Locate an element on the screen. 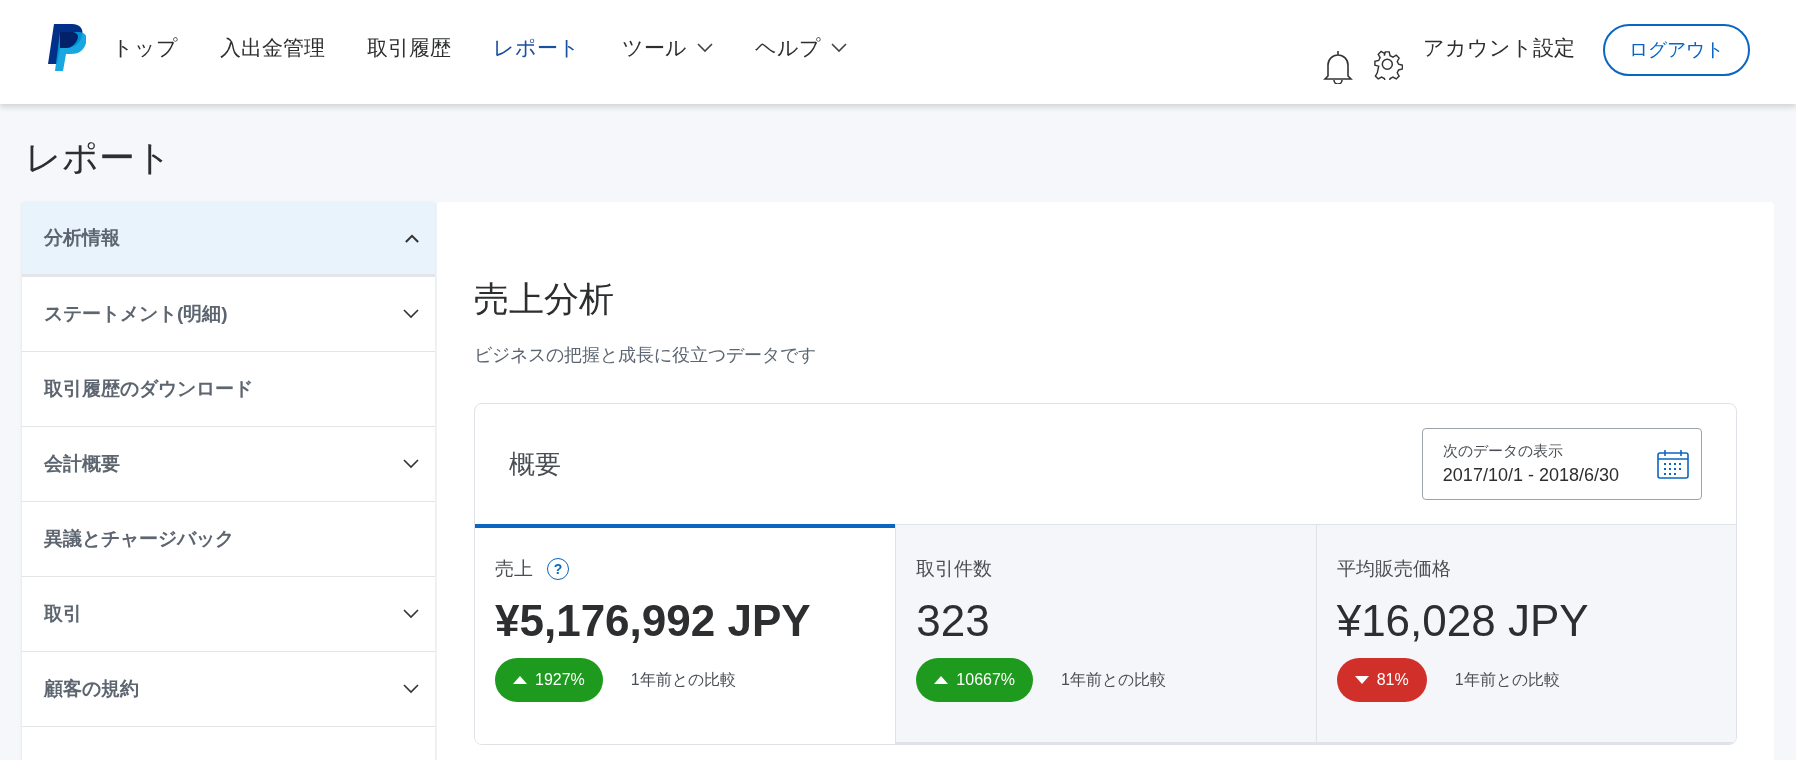 The height and width of the screenshot is (760, 1796). sidebar-item: 取引履歴のダウンロード is located at coordinates (228, 389).